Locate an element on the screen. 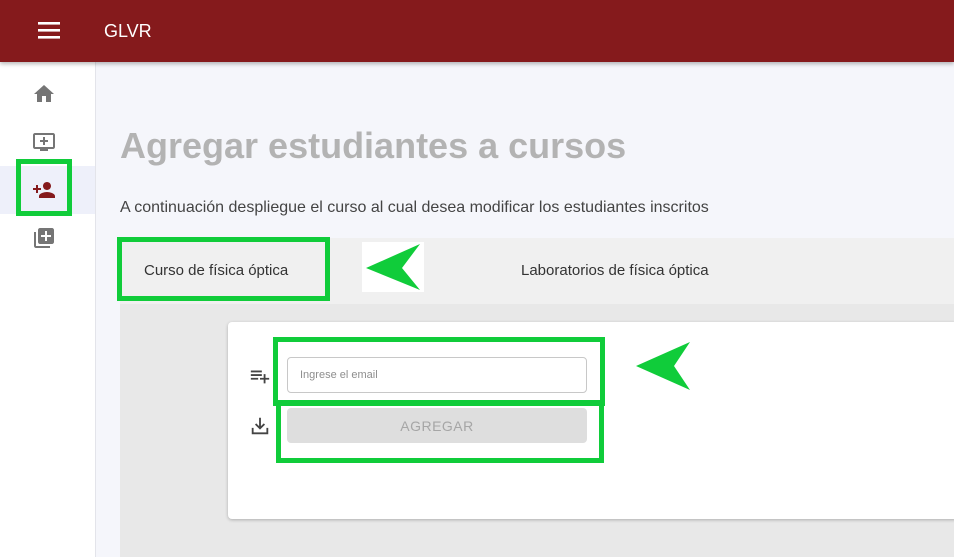 The image size is (954, 557). email-input is located at coordinates (437, 375).